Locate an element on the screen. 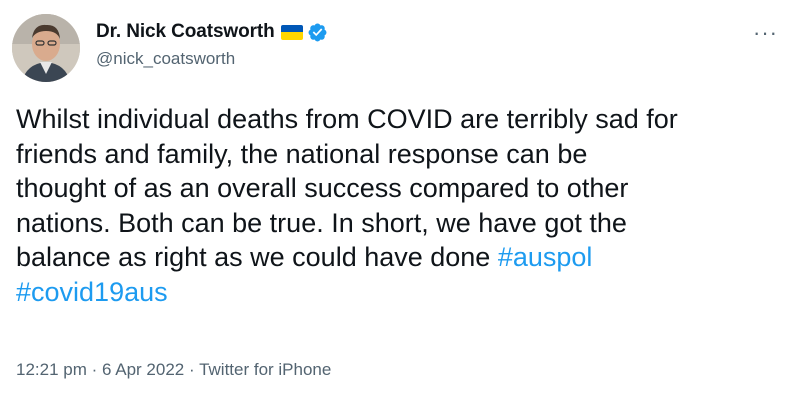 This screenshot has height=400, width=800. tweet-text-line: balance as right as we could have done is located at coordinates (257, 257).